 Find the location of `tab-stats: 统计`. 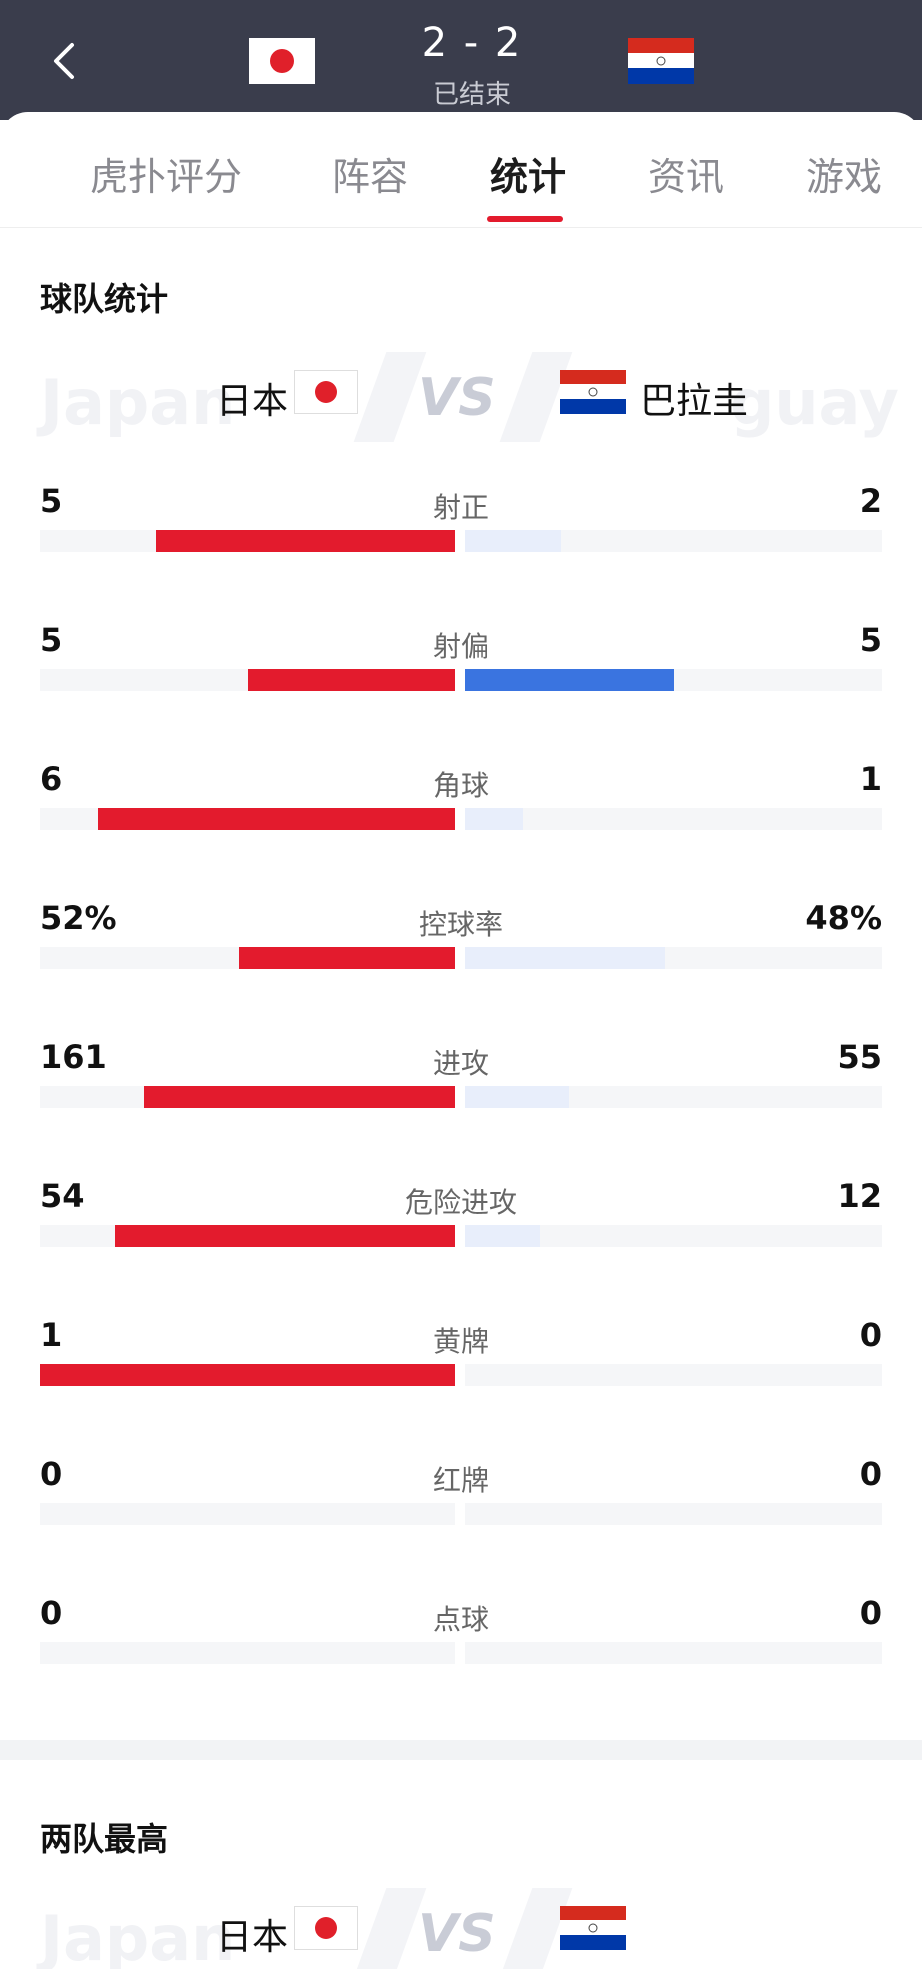

tab-stats: 统计 is located at coordinates (528, 173).